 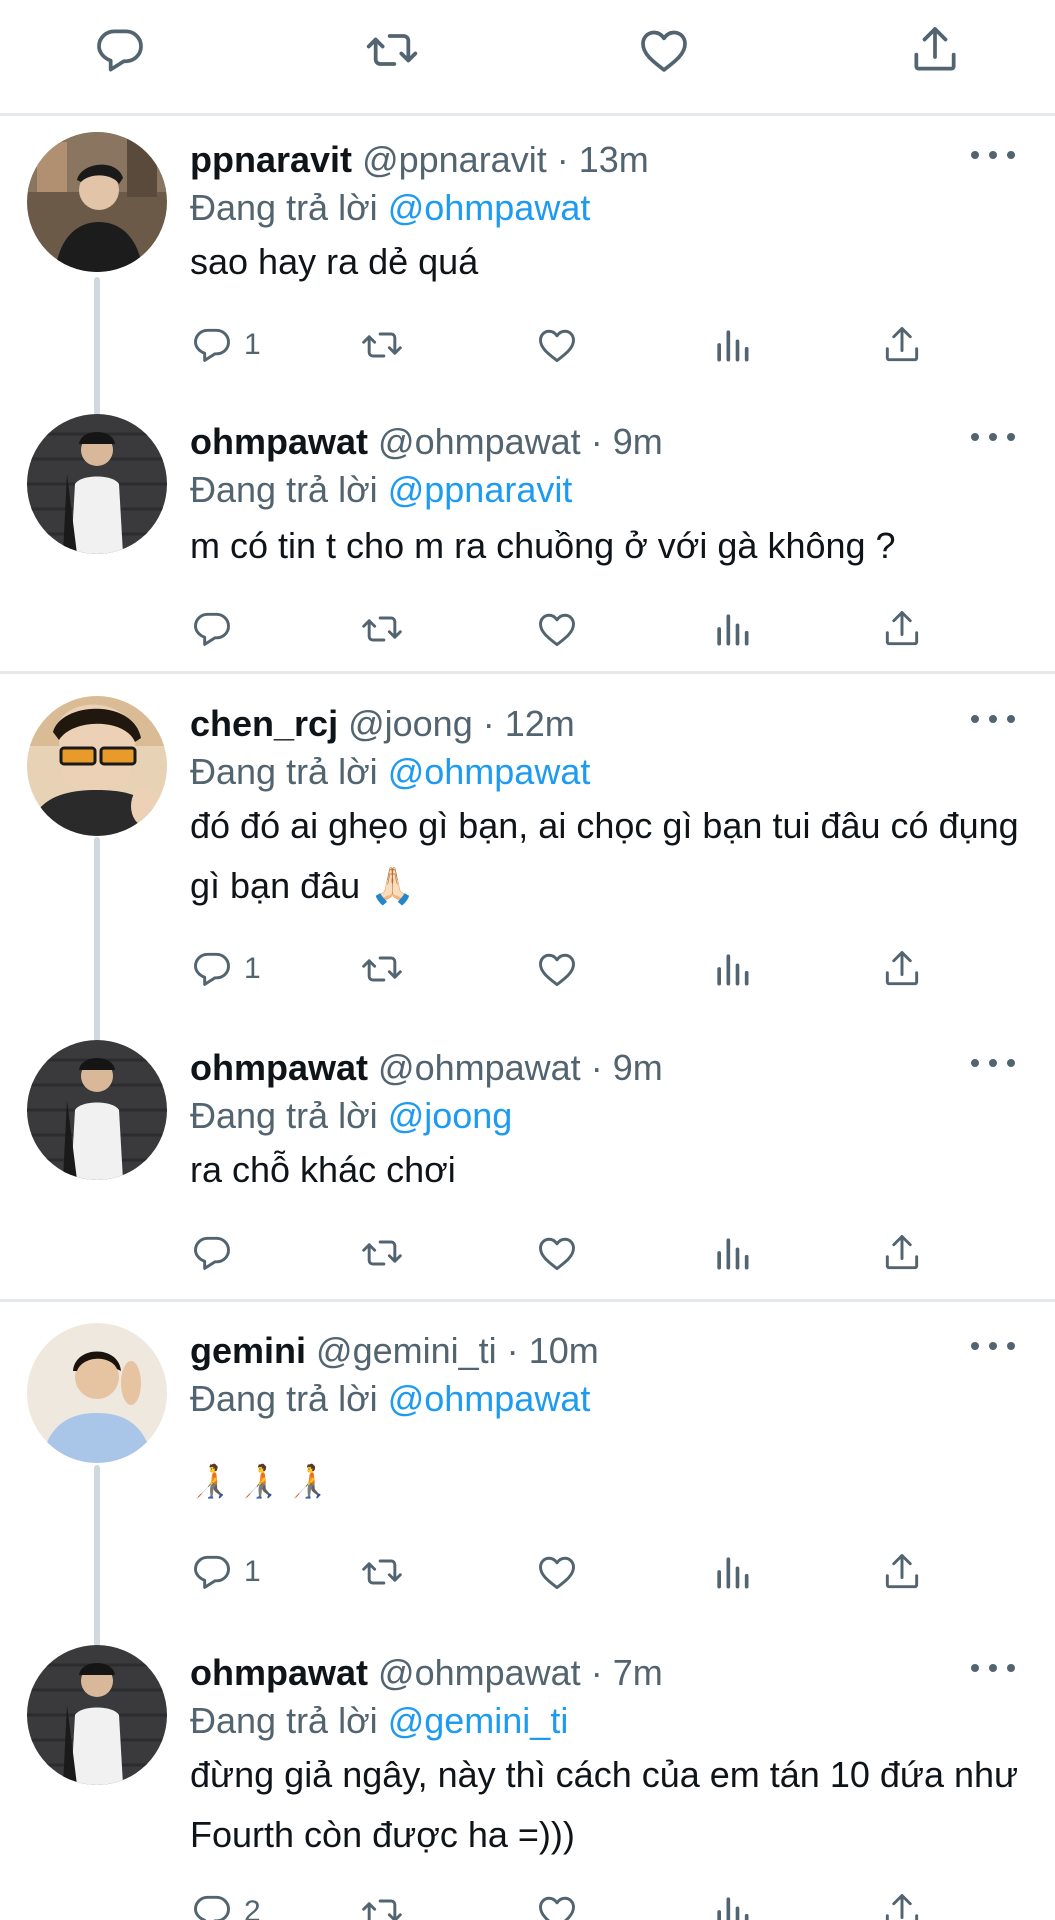 I want to click on reply-count: 2, so click(x=252, y=1907).